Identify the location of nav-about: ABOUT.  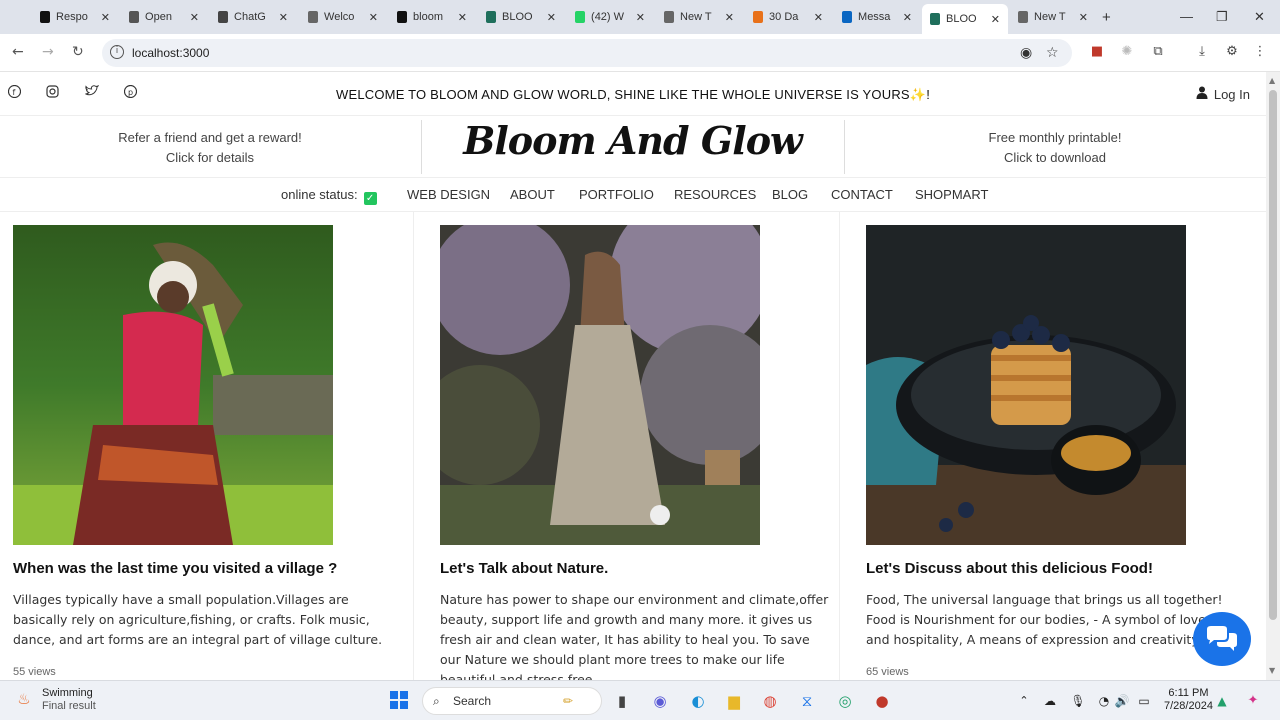
(532, 194).